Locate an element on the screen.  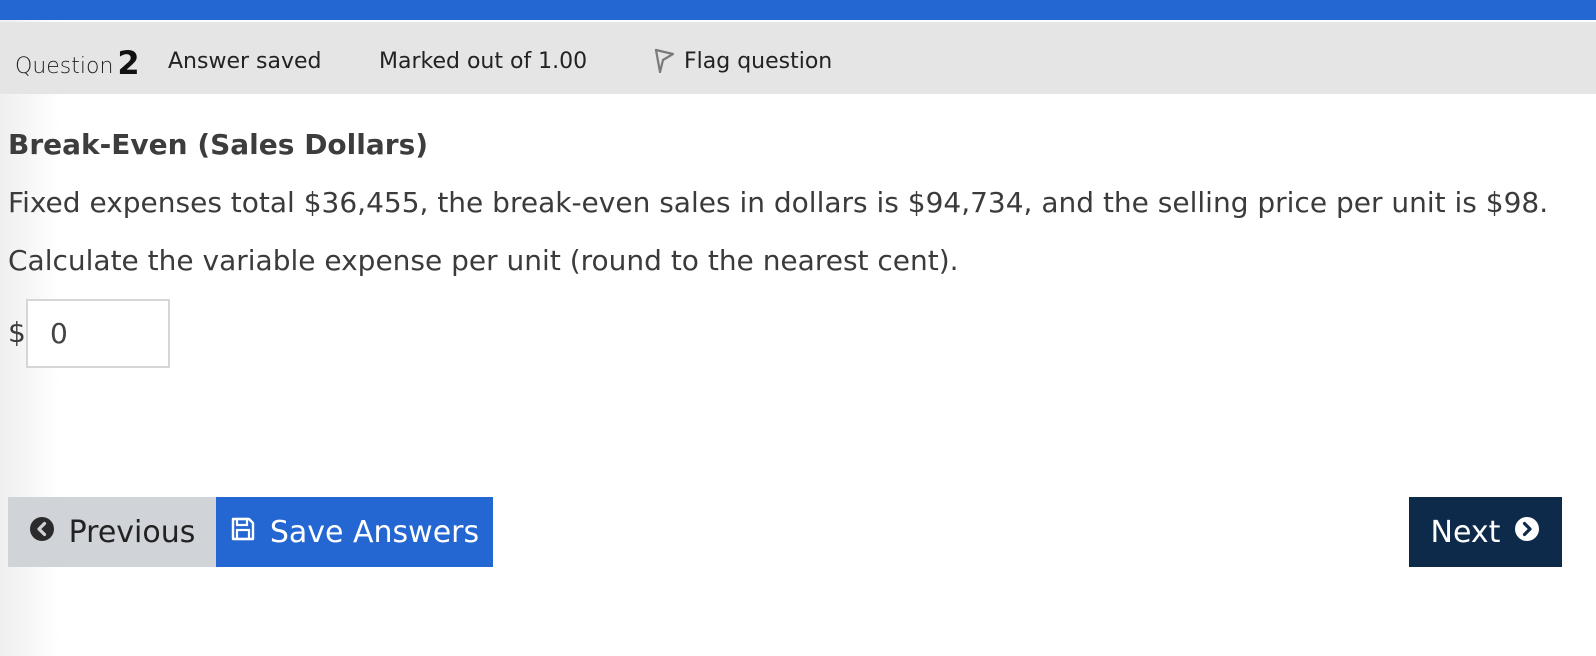
answer-input is located at coordinates (98, 333).